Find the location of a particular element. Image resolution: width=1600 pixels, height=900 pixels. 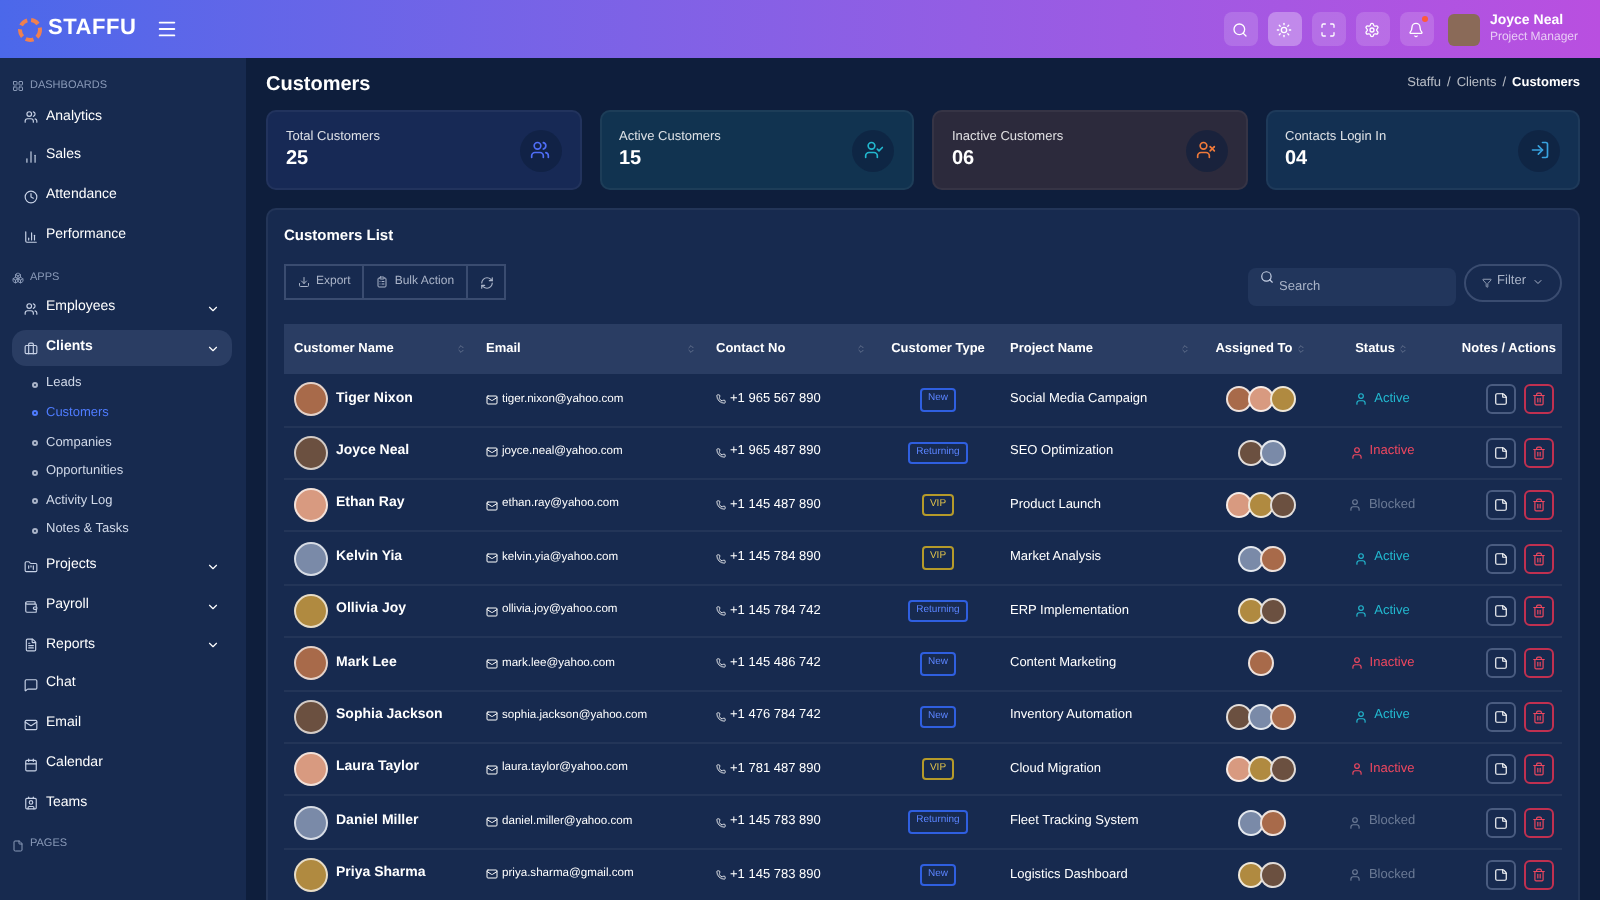

notifications-button is located at coordinates (1416, 29).